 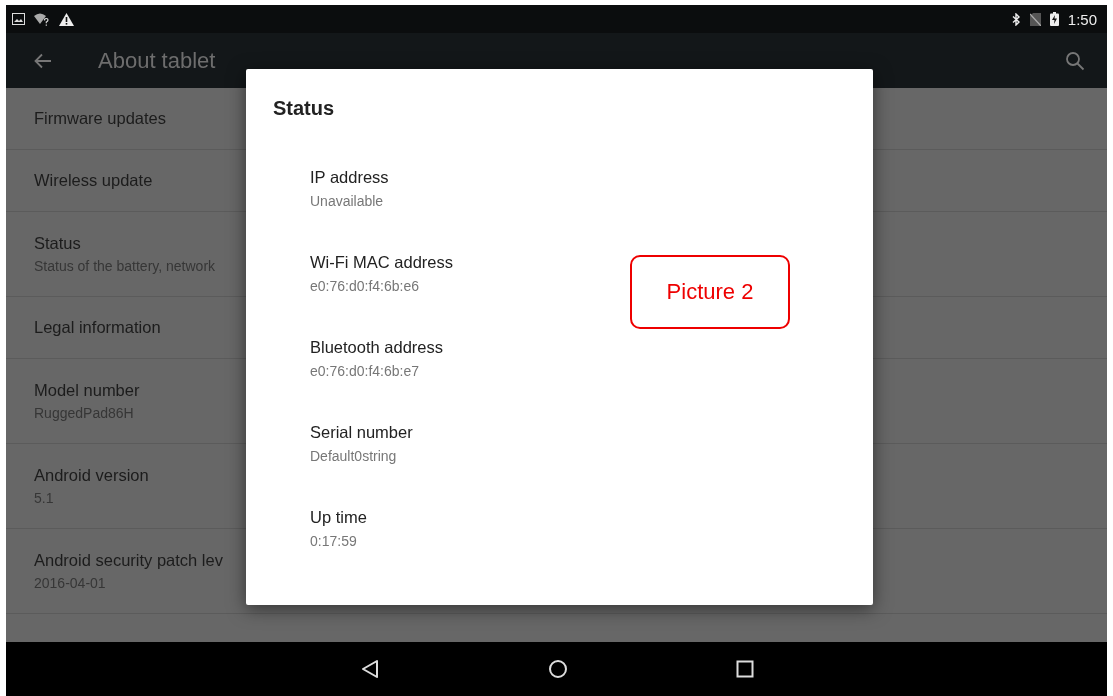 What do you see at coordinates (369, 669) in the screenshot?
I see `back-icon` at bounding box center [369, 669].